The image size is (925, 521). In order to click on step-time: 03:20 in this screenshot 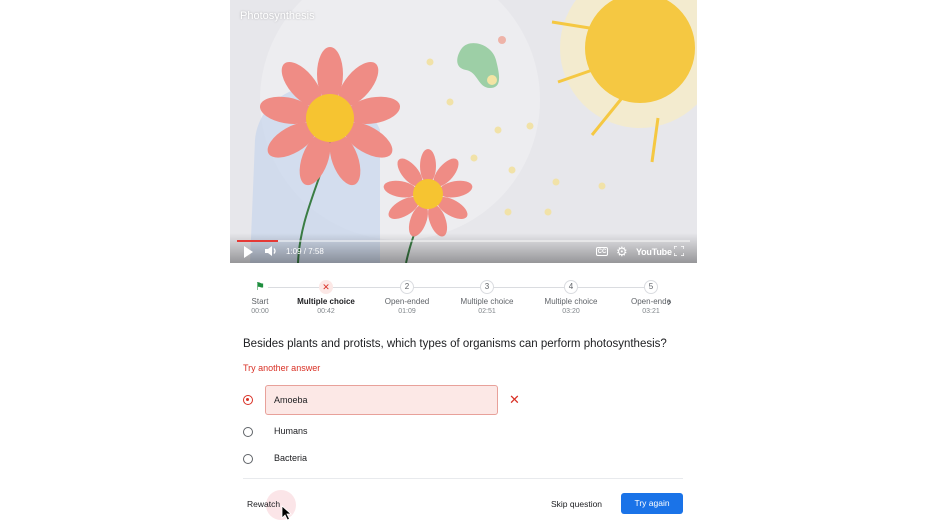, I will do `click(571, 311)`.